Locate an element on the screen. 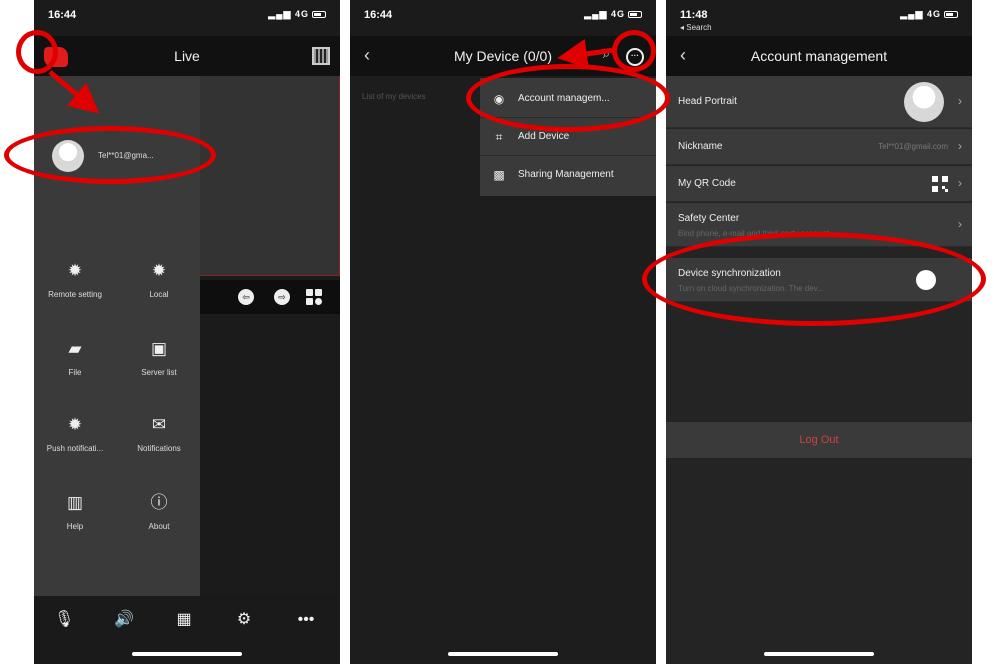  annotation-arrows is located at coordinates (331, 76).